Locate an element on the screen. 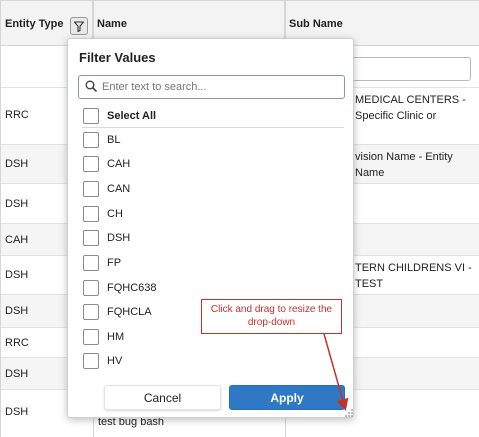 The width and height of the screenshot is (479, 437). callout-line-1: Click and drag to resize the is located at coordinates (271, 309).